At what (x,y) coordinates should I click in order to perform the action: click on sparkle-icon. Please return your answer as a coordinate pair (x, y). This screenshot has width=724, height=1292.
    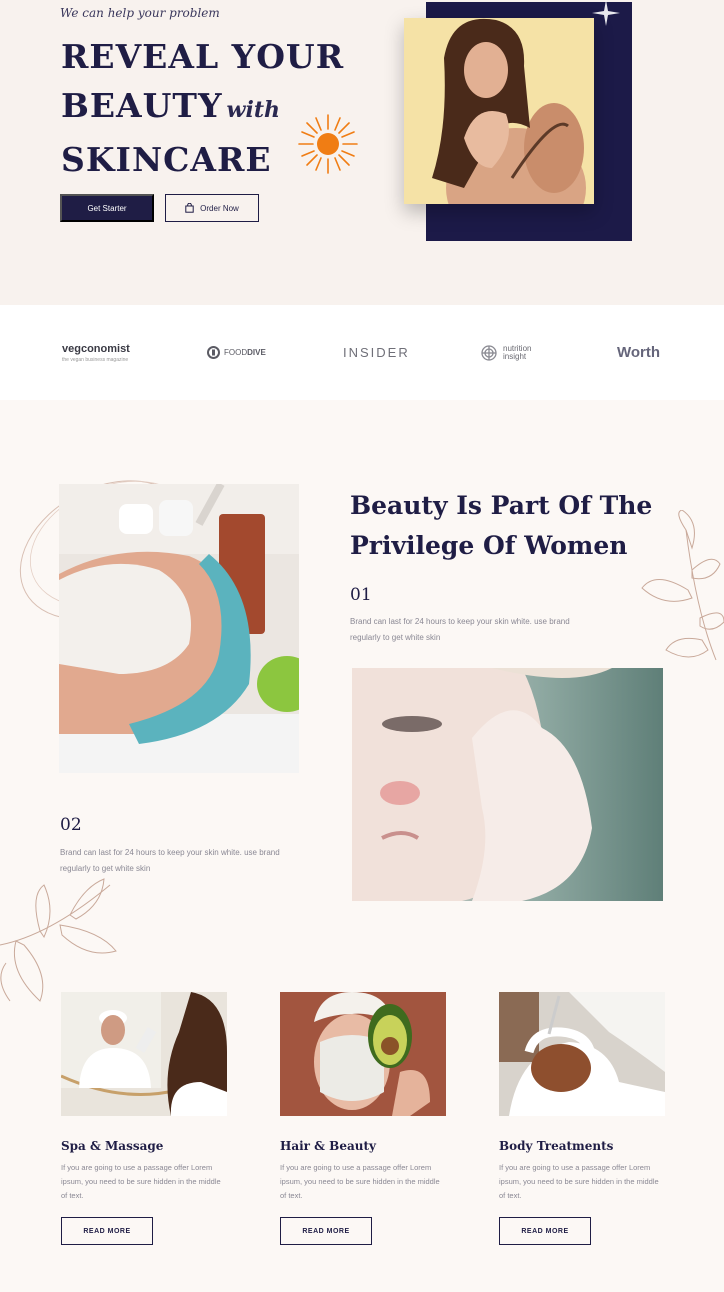
    Looking at the image, I should click on (606, 13).